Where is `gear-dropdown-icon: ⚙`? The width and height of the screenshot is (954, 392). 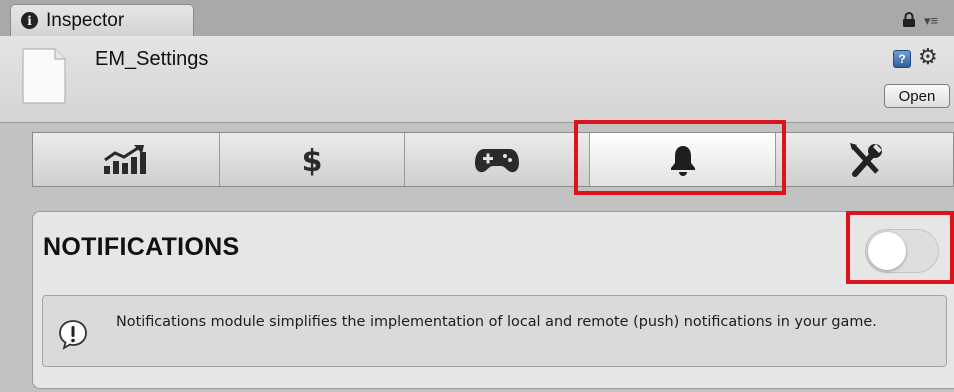 gear-dropdown-icon: ⚙ is located at coordinates (928, 57).